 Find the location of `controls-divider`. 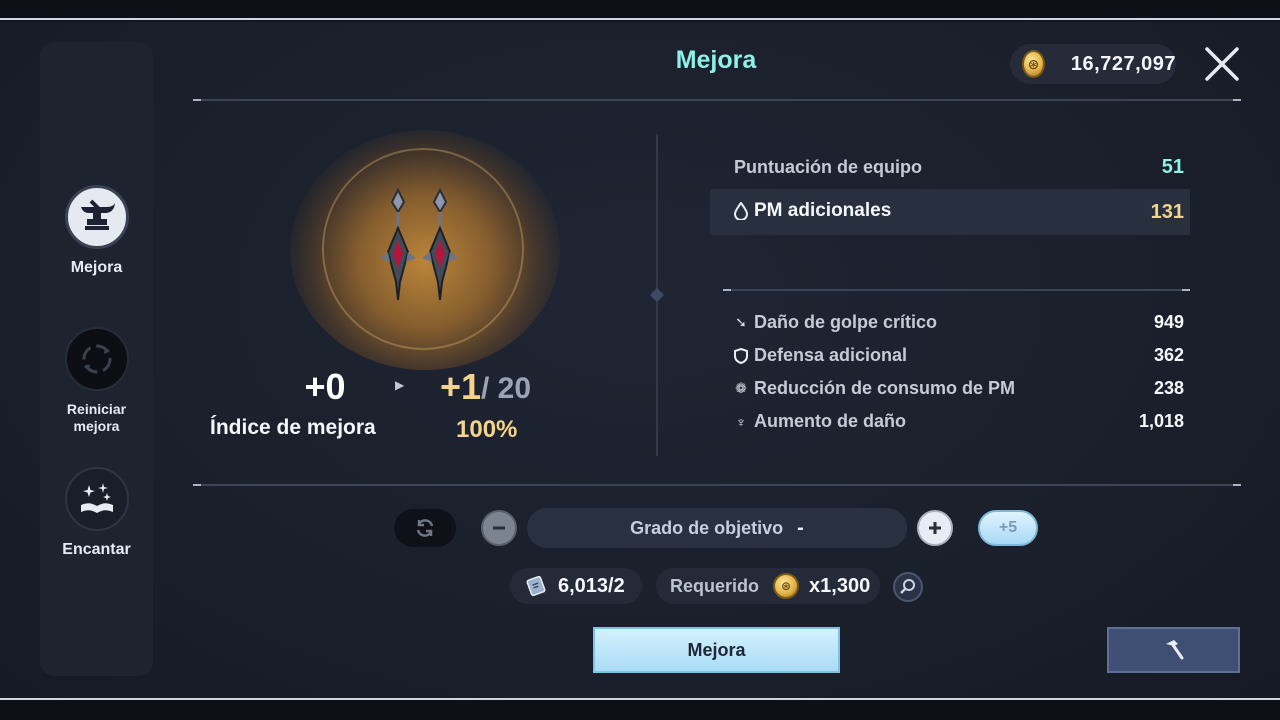

controls-divider is located at coordinates (717, 485).